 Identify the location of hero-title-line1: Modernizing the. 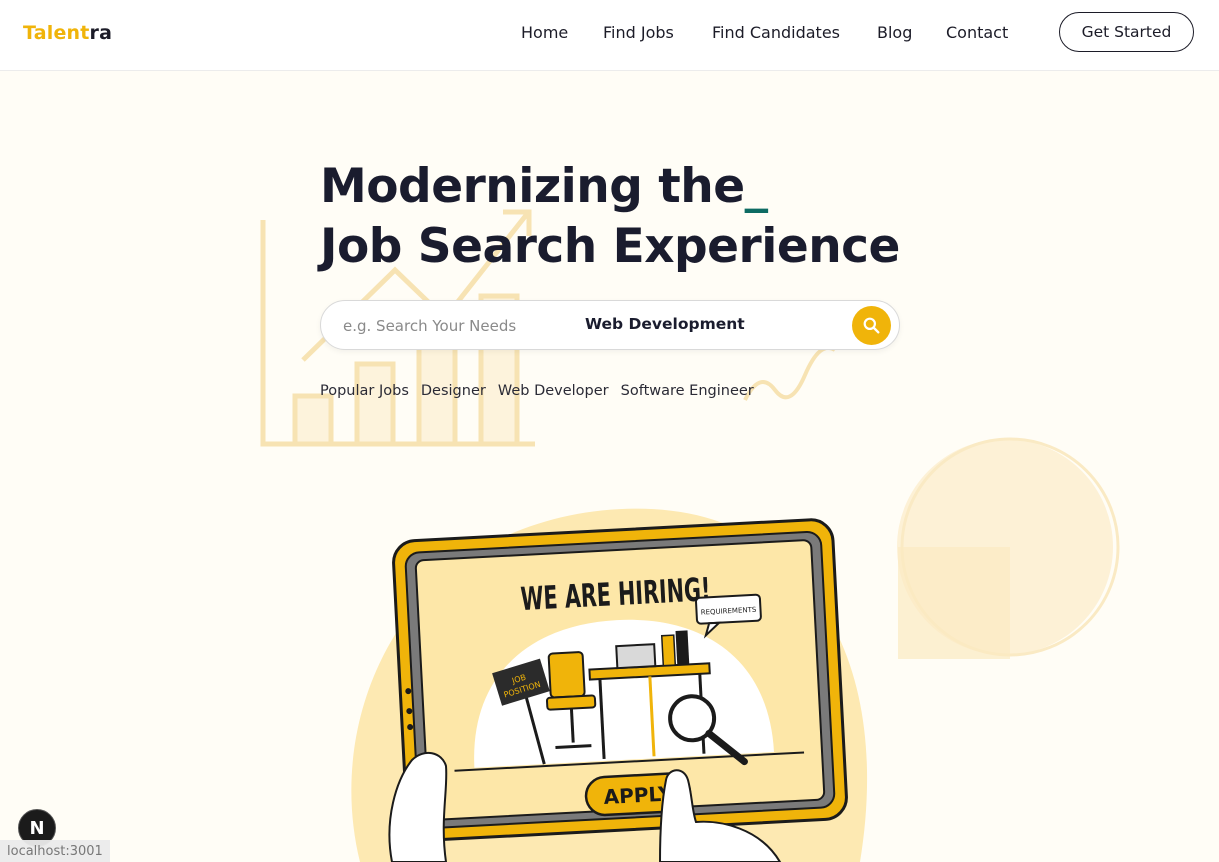
(532, 186).